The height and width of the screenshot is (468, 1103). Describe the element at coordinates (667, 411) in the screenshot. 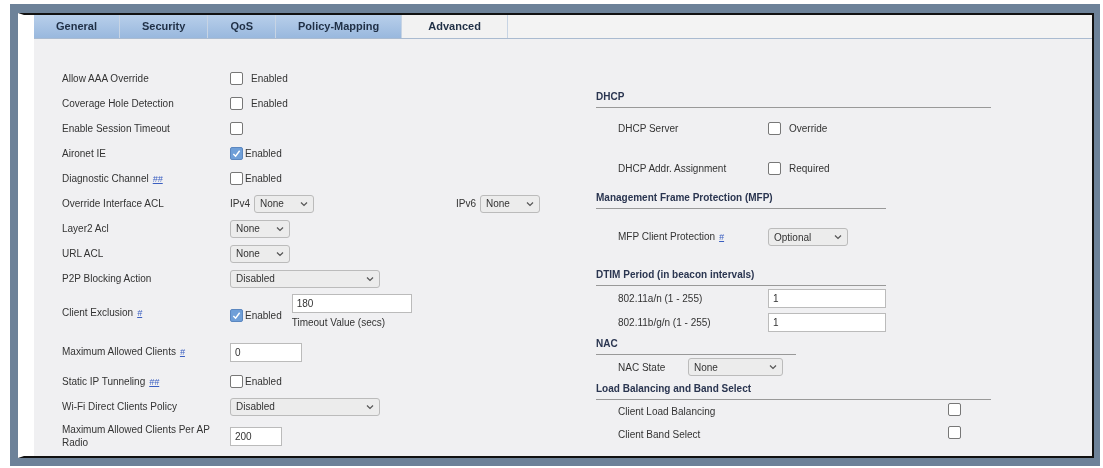

I see `field-label: Client Load Balancing` at that location.